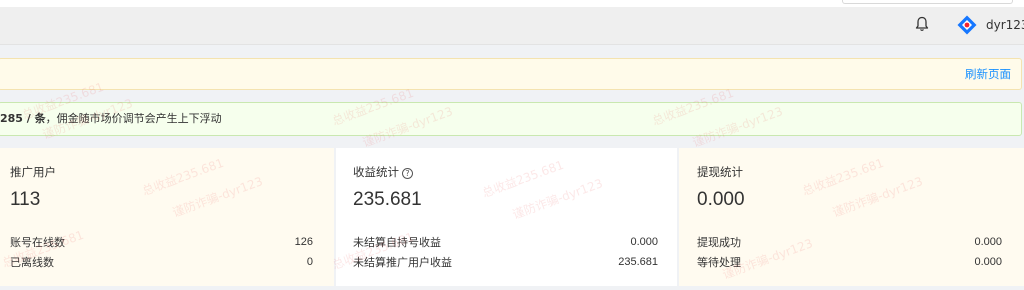  Describe the element at coordinates (719, 262) in the screenshot. I see `row-label: 等待处理` at that location.